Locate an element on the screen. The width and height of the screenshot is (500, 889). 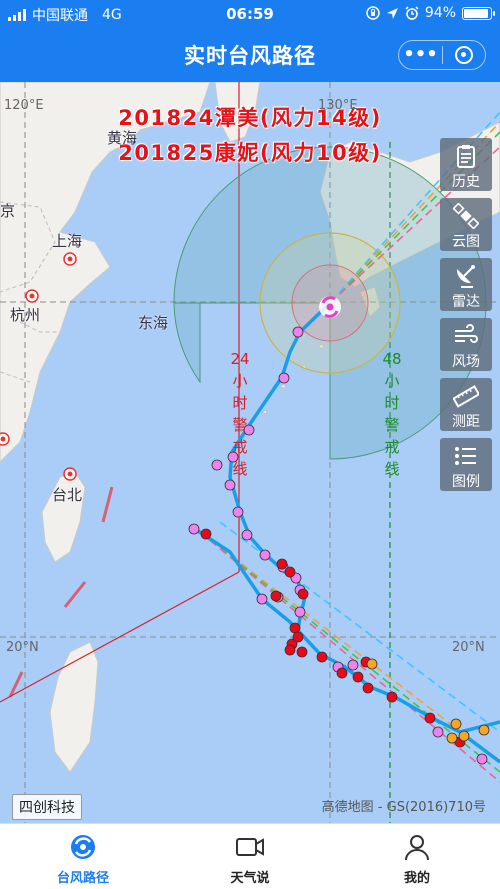
tool-legend: 图例 is located at coordinates (466, 464).